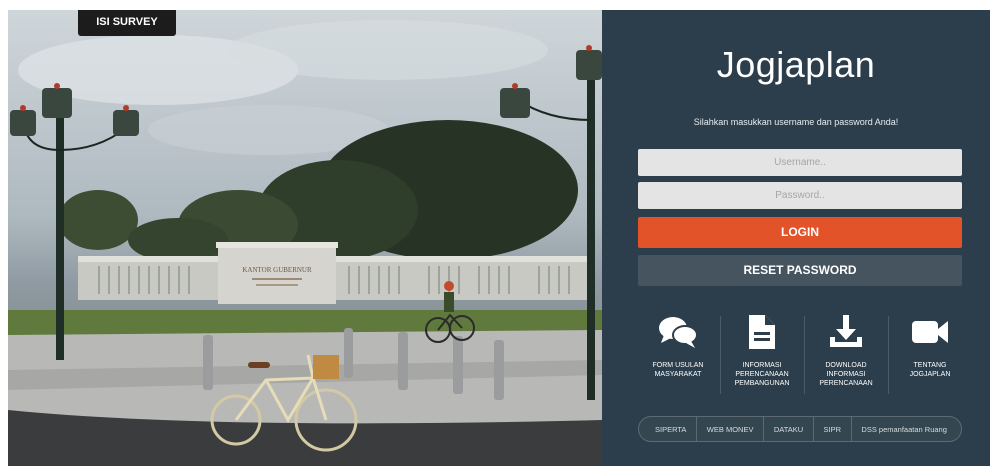  Describe the element at coordinates (277, 270) in the screenshot. I see `building-sign-text: KANTOR GUBERNUR` at that location.